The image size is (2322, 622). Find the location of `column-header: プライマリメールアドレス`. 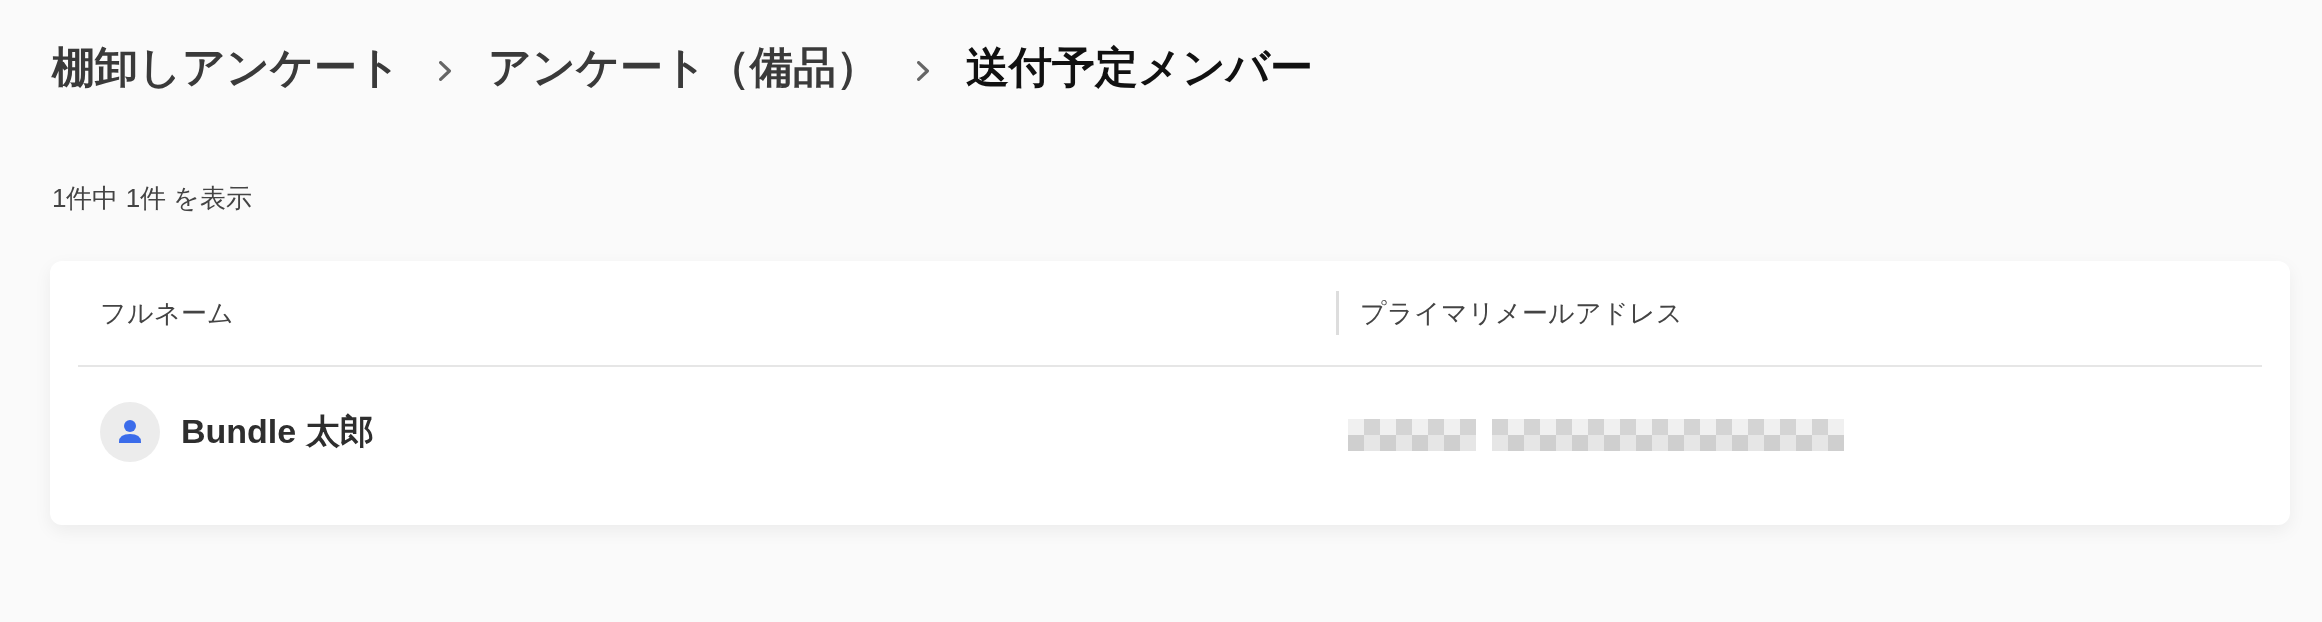

column-header: プライマリメールアドレス is located at coordinates (1521, 313).